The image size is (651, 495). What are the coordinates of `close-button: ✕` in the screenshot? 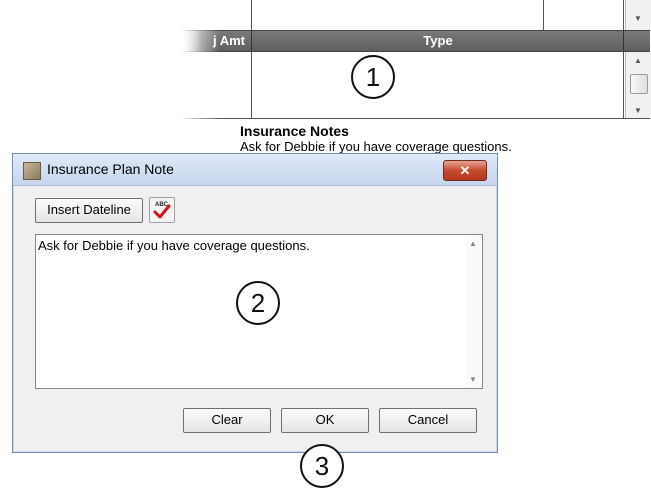 It's located at (465, 170).